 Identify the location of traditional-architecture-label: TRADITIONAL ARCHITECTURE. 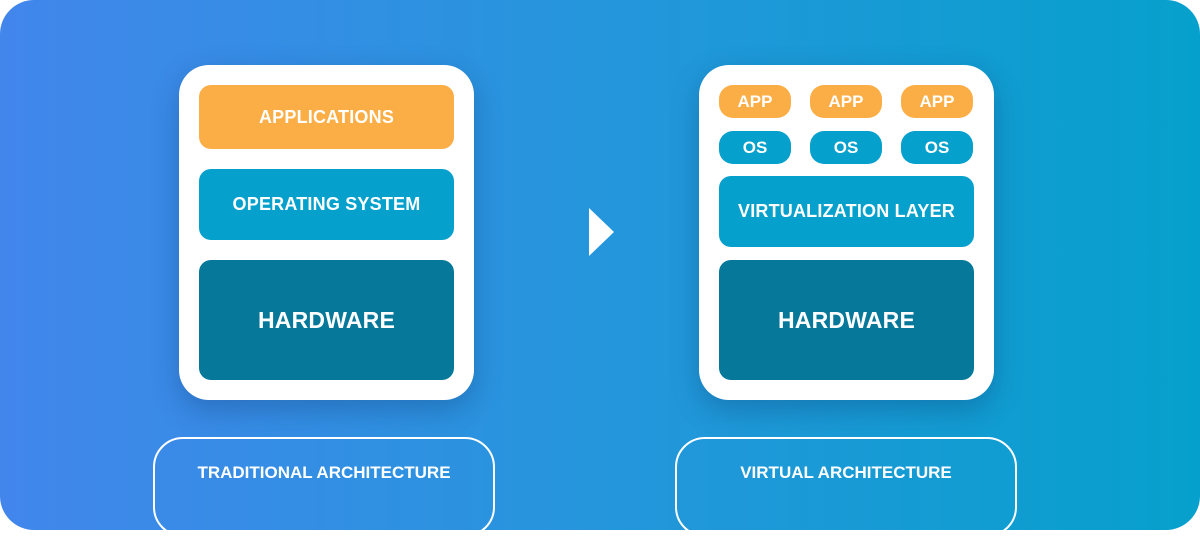
(324, 487).